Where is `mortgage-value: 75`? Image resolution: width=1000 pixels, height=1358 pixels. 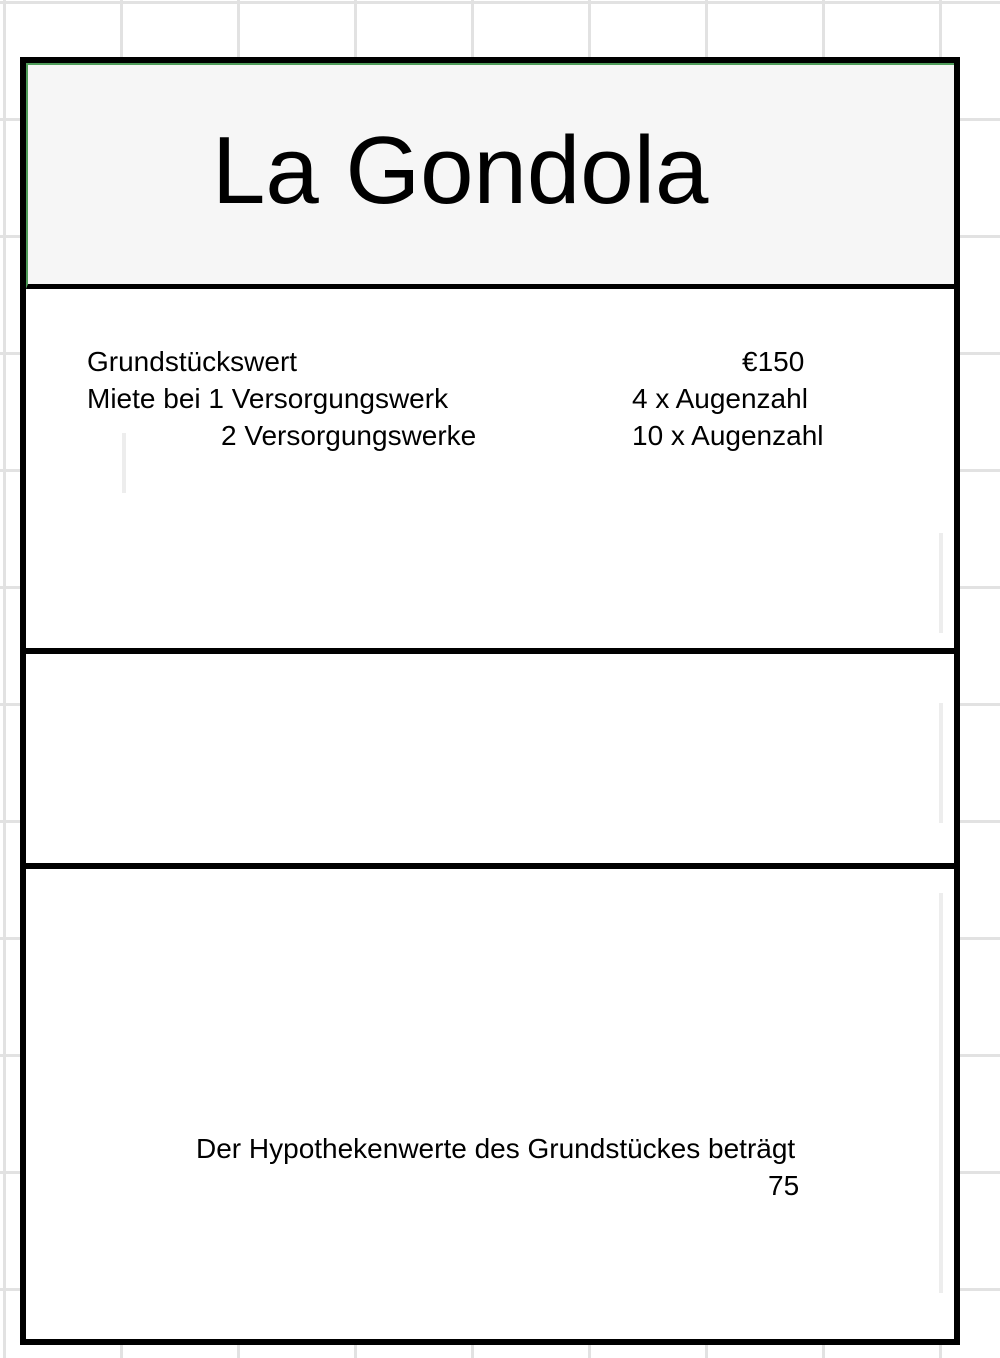
mortgage-value: 75 is located at coordinates (784, 1185).